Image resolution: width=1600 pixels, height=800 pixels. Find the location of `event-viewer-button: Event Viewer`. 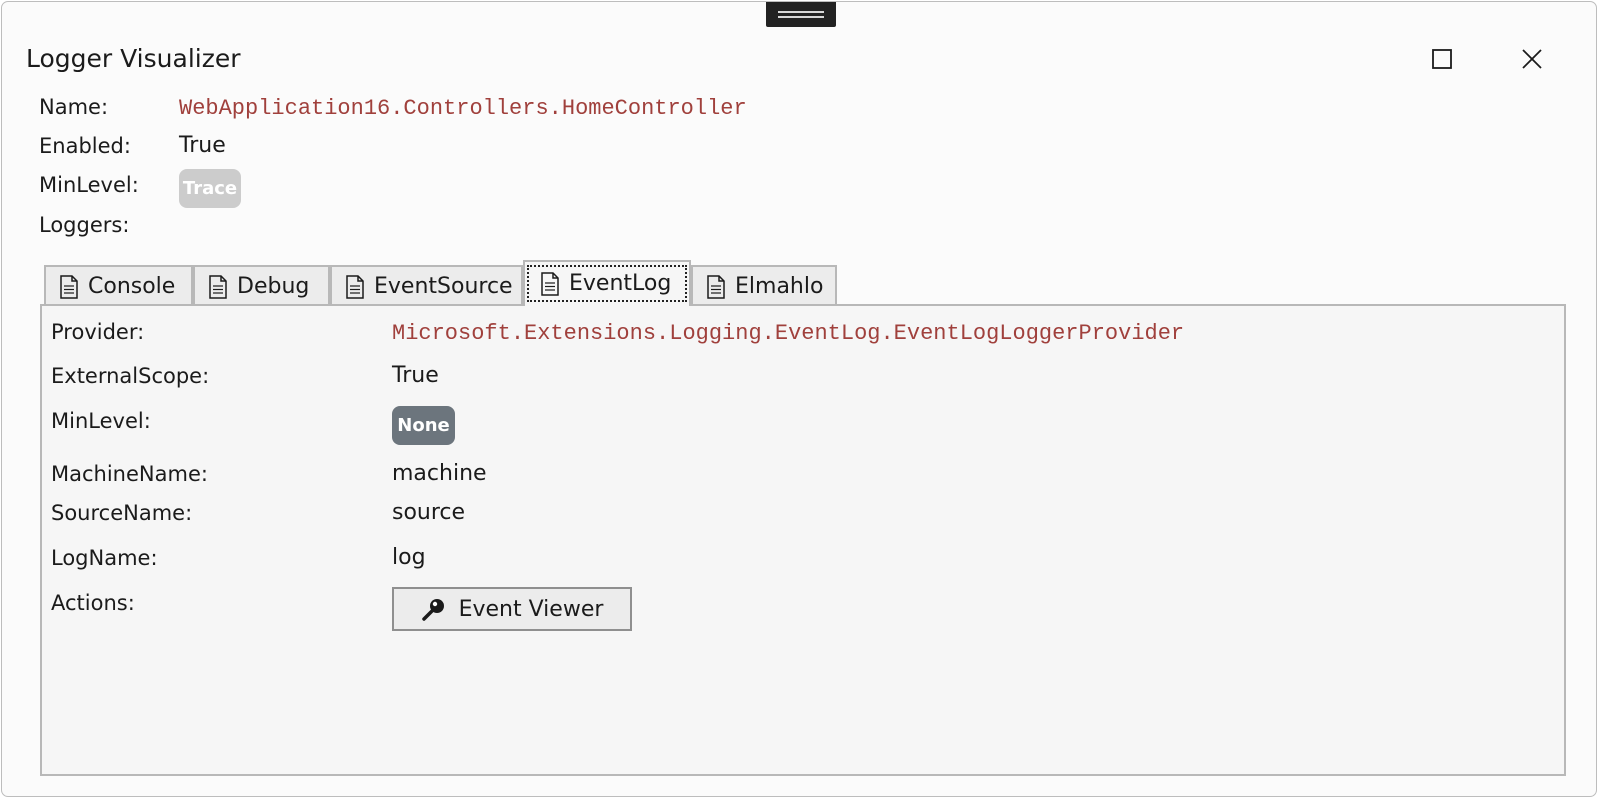

event-viewer-button: Event Viewer is located at coordinates (512, 609).